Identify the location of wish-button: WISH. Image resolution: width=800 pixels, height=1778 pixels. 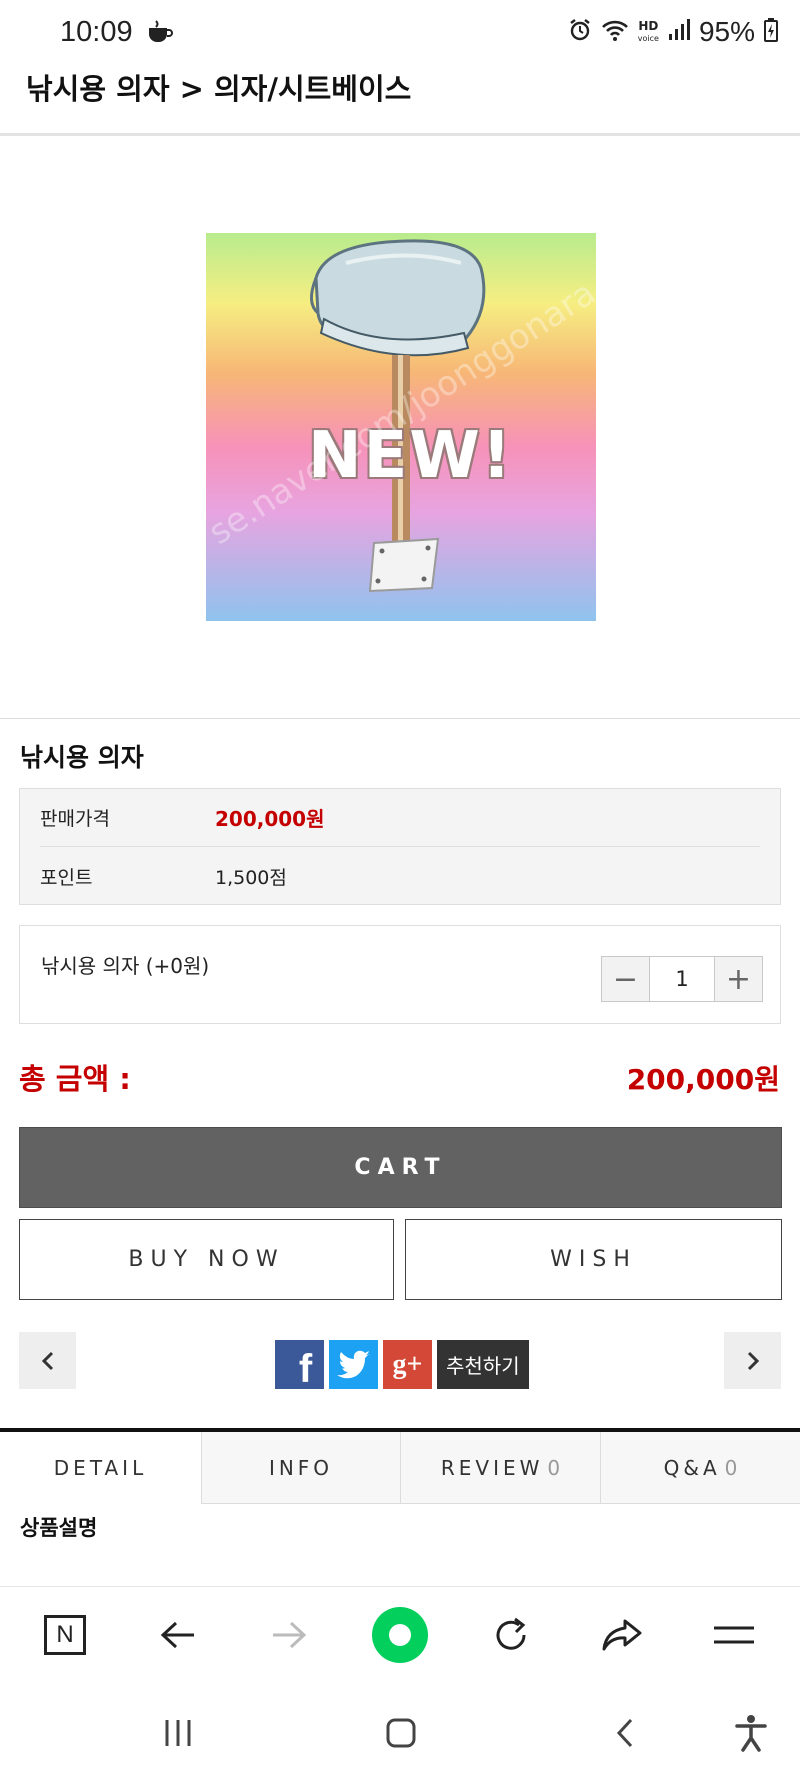
(593, 1259).